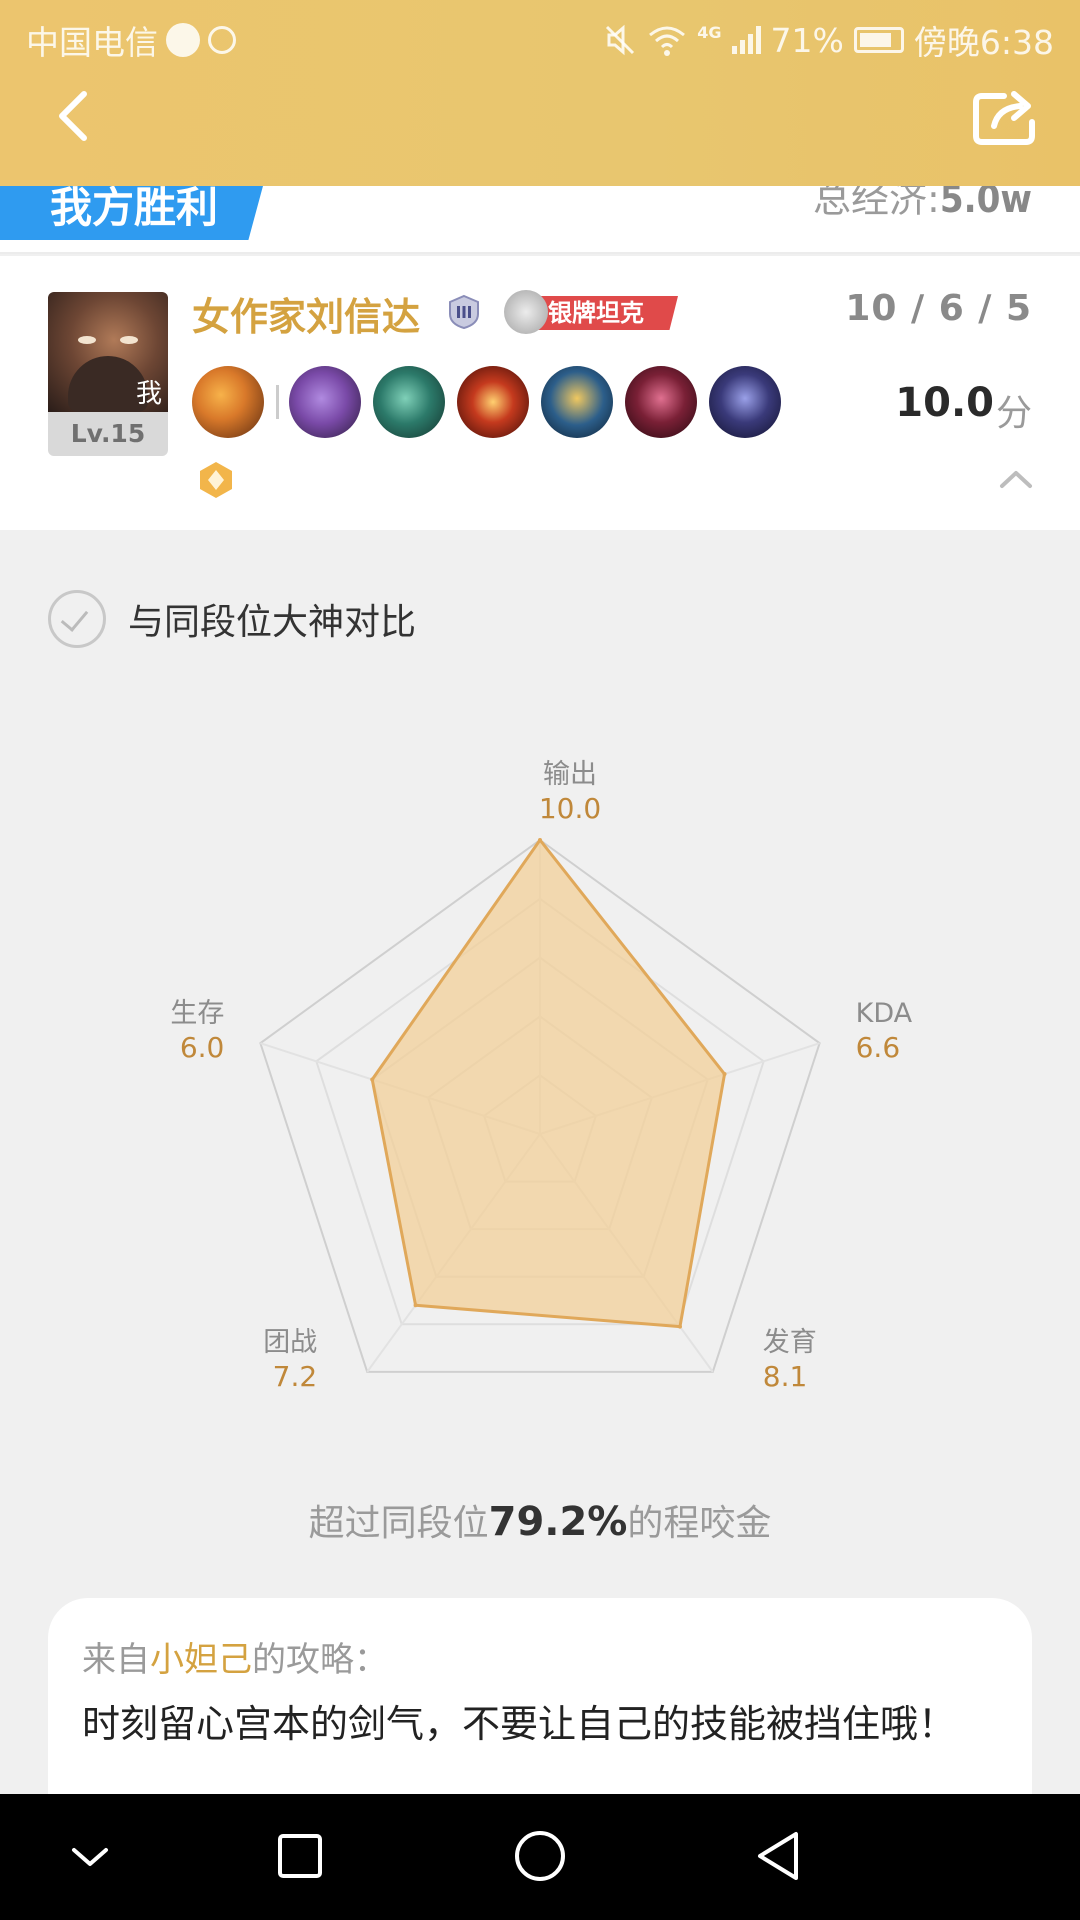 Image resolution: width=1080 pixels, height=1920 pixels. What do you see at coordinates (116, 1660) in the screenshot?
I see `tip-from: 来自` at bounding box center [116, 1660].